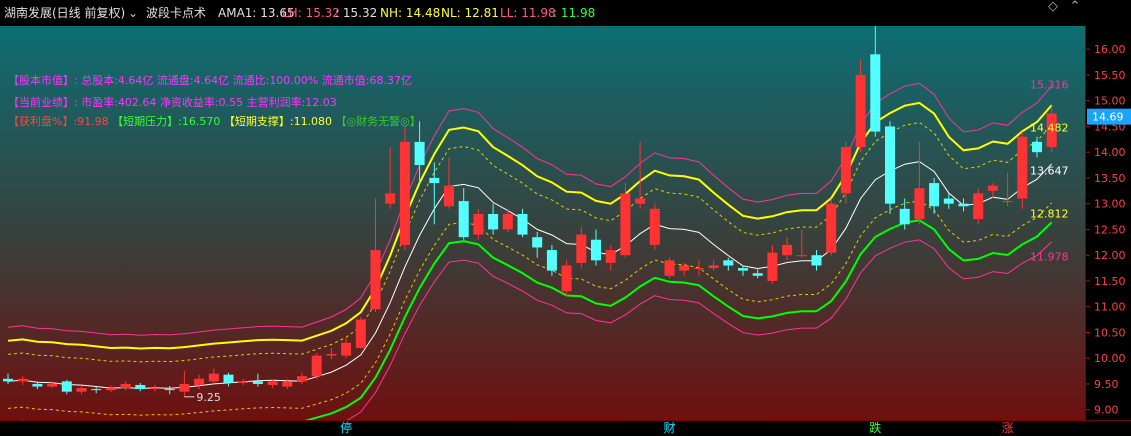  I want to click on axis-tick-label: 16.00, so click(1110, 49).